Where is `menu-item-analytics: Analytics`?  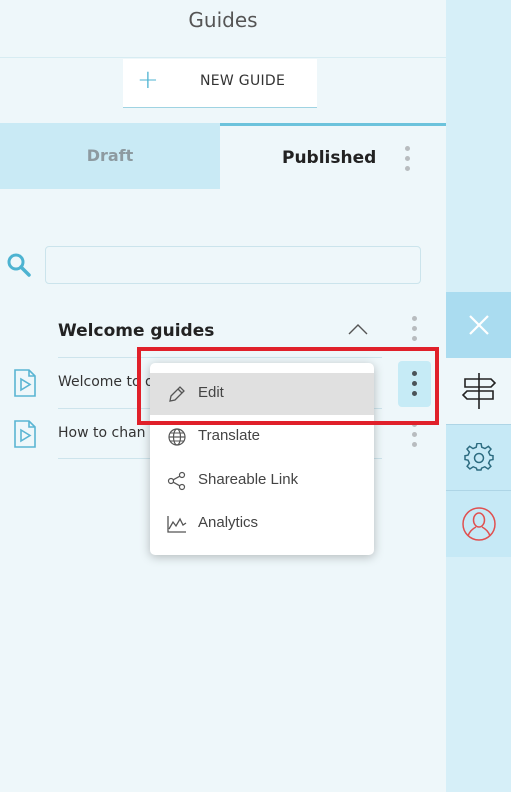
menu-item-analytics: Analytics is located at coordinates (262, 524).